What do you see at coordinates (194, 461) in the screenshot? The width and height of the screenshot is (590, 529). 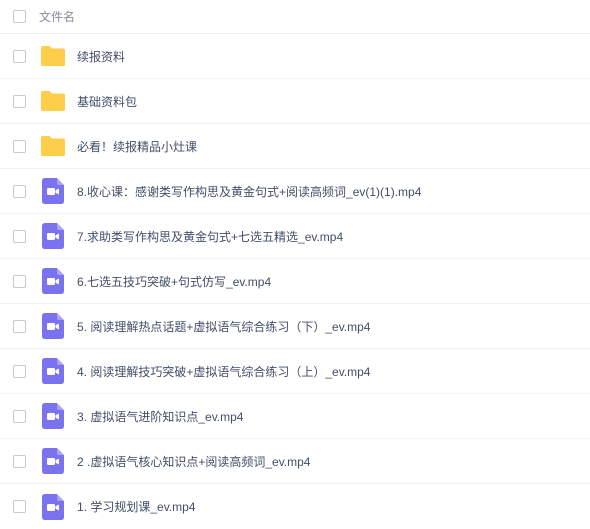 I see `file-name-link: 2 .虚拟语气核心知识点+阅读高频词_ev.mp4` at bounding box center [194, 461].